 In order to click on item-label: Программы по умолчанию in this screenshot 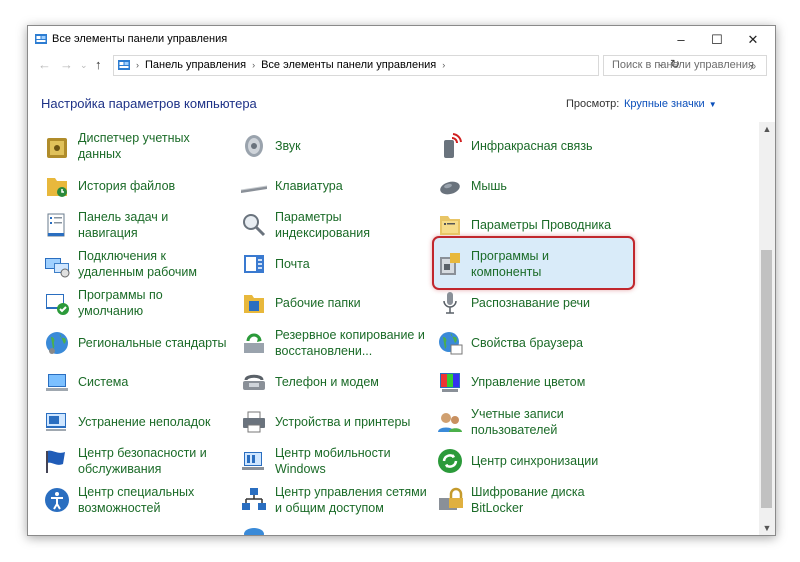, I will do `click(120, 303)`.